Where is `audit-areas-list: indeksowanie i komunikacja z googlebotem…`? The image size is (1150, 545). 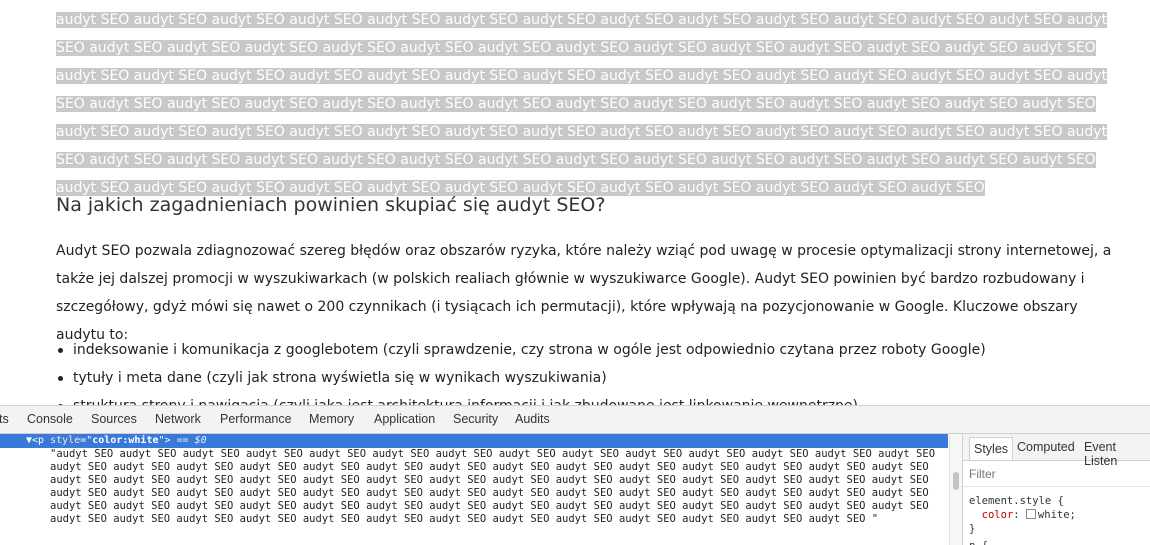
audit-areas-list: indeksowanie i komunikacja z googlebotem… is located at coordinates (521, 370).